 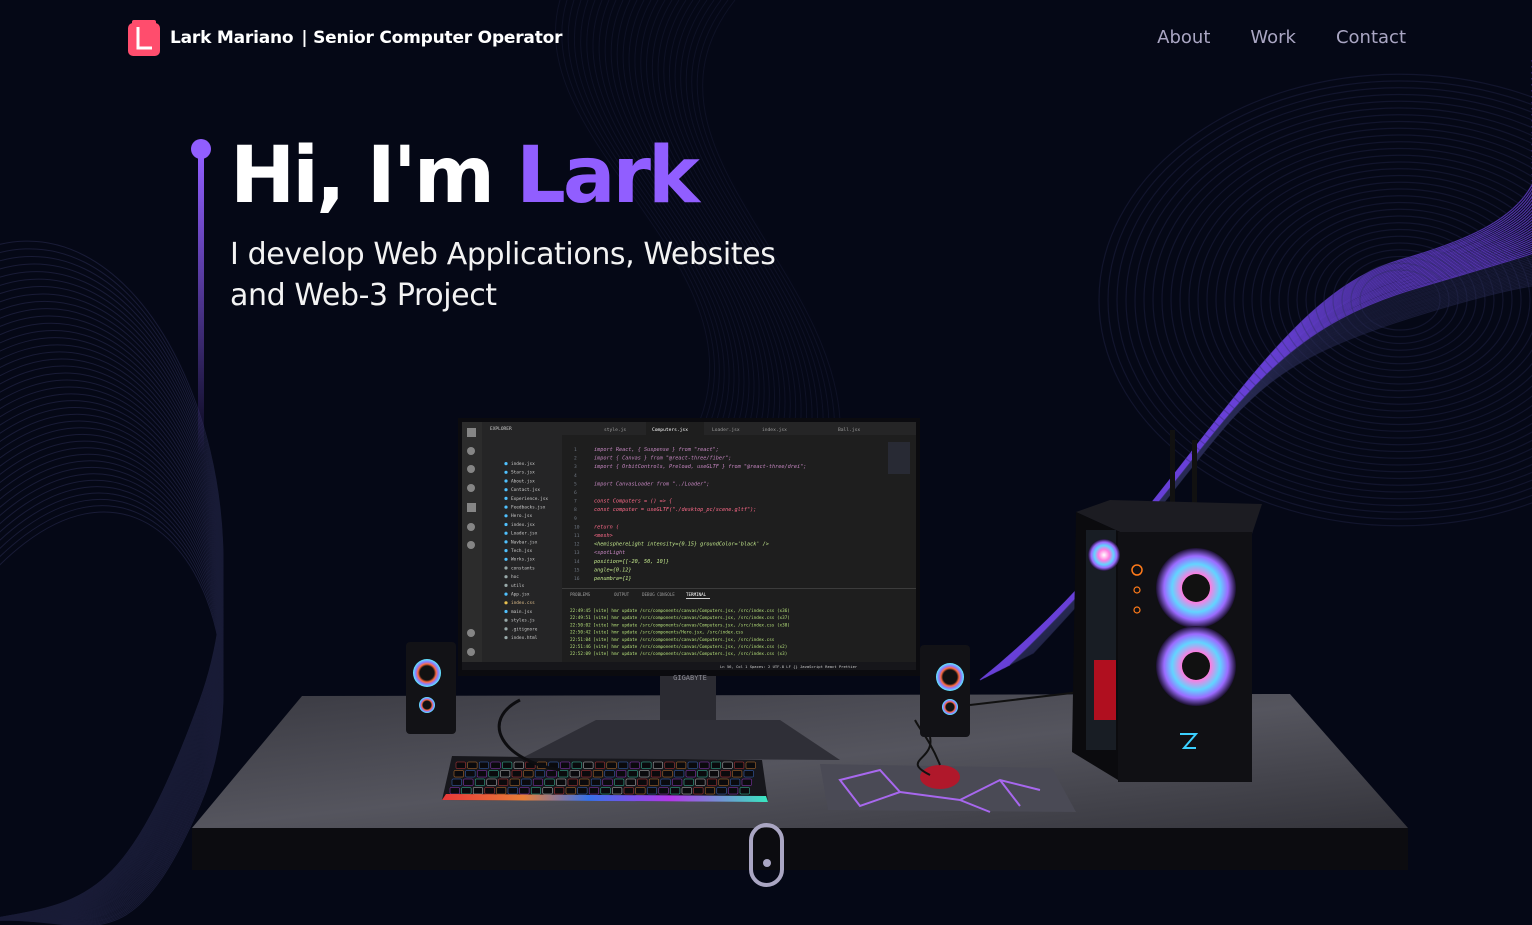 I want to click on explorer-file: main.jsx, so click(x=522, y=612).